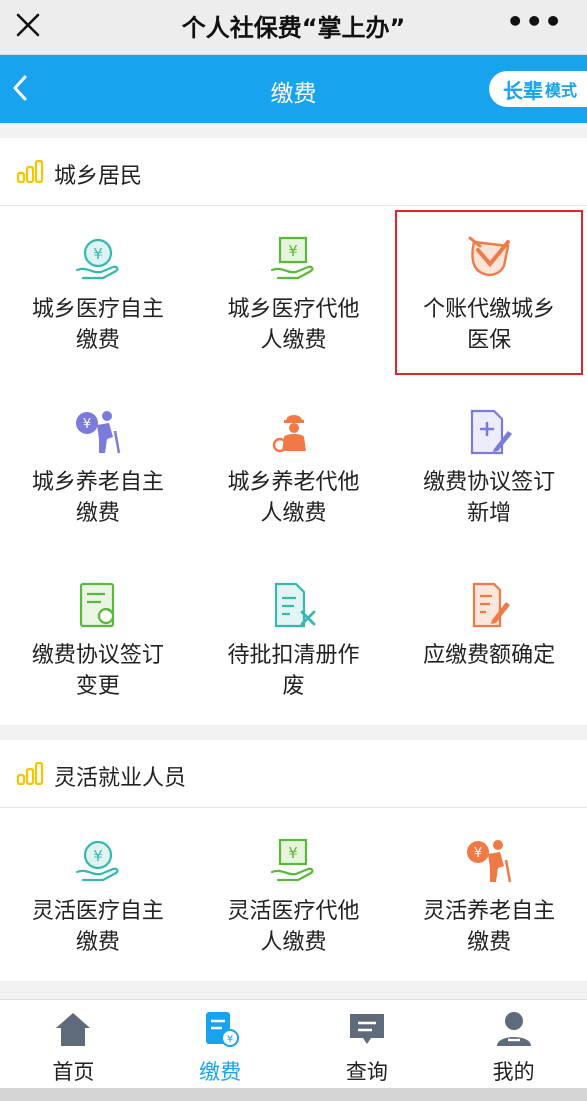 The width and height of the screenshot is (587, 1101). I want to click on wechat-page-title: 个人社保费“掌上办”, so click(293, 28).